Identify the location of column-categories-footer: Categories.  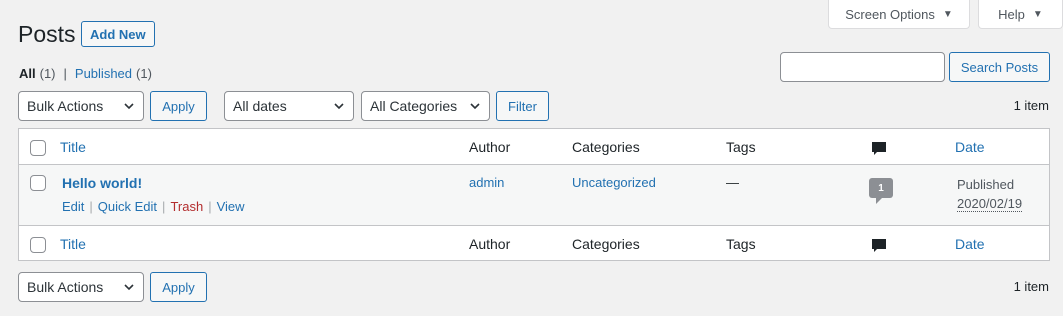
(606, 244).